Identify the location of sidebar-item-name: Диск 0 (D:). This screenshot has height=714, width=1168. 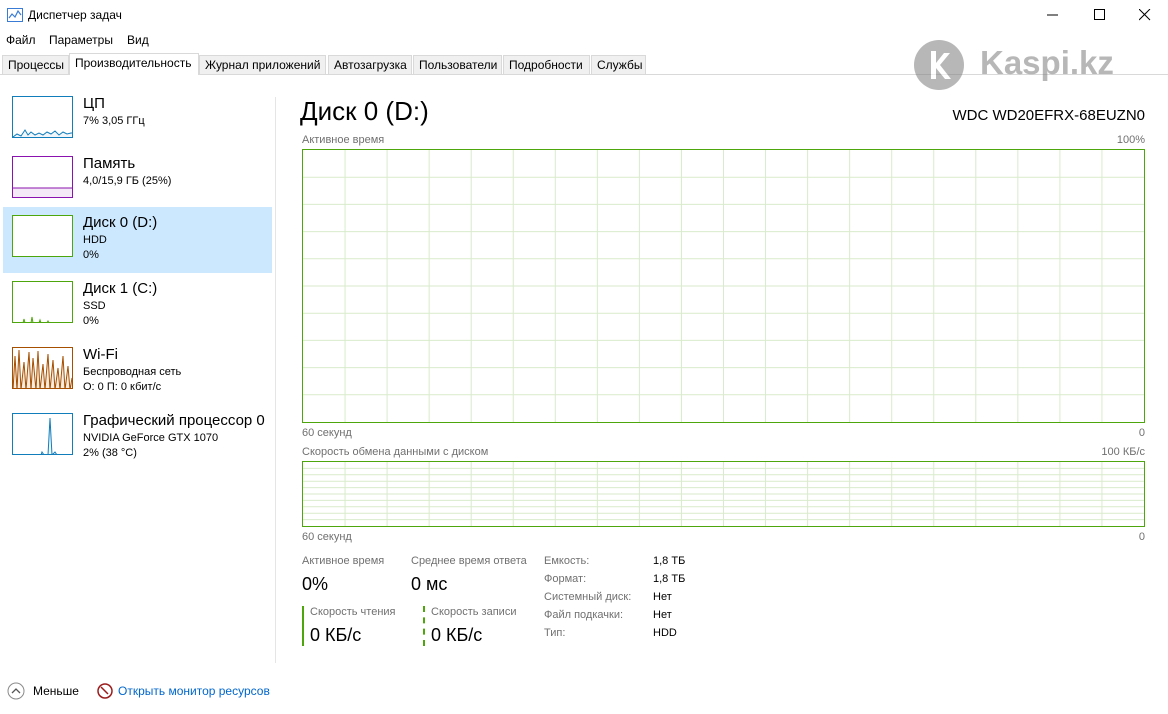
(120, 222).